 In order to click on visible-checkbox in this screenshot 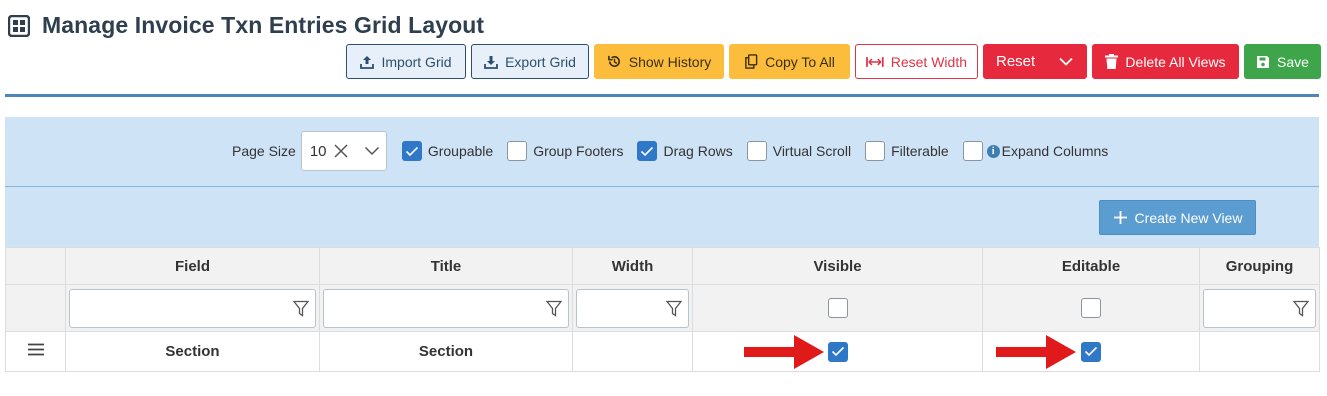, I will do `click(837, 351)`.